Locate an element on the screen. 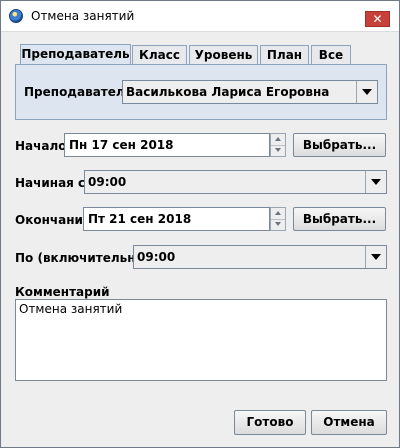 This screenshot has width=400, height=448. end-date-spinner is located at coordinates (278, 219).